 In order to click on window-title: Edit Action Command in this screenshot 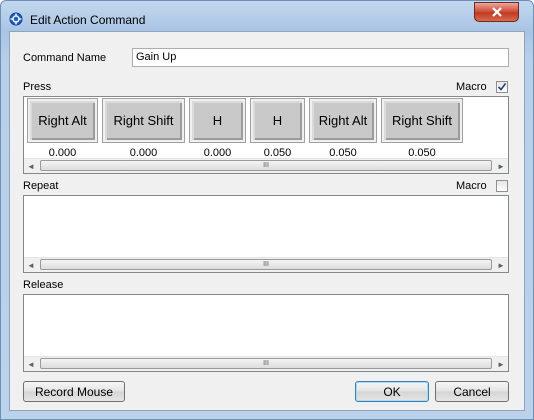, I will do `click(88, 20)`.